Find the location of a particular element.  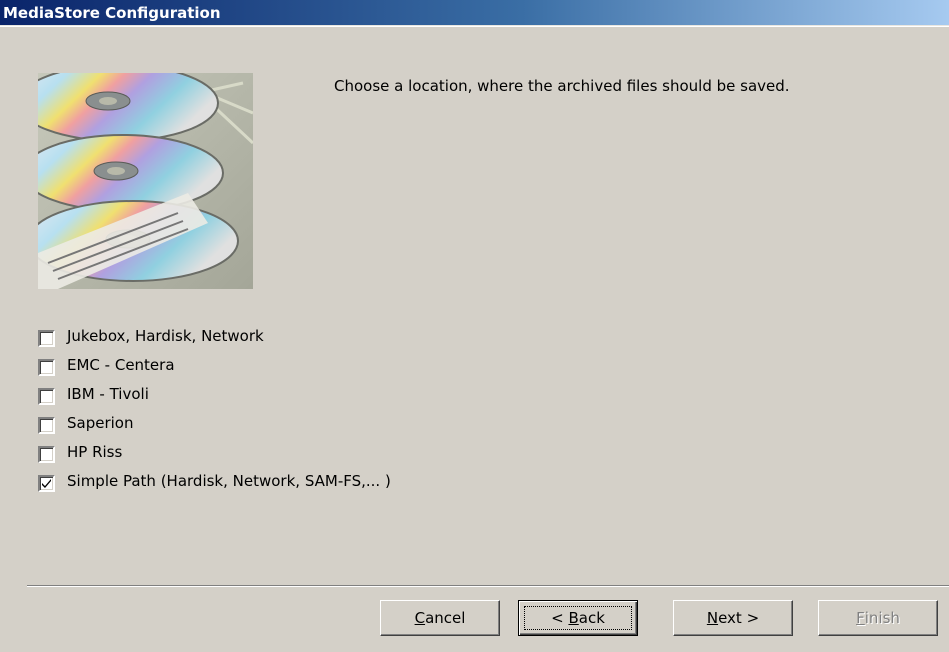

wizard-cd-image is located at coordinates (145, 181).